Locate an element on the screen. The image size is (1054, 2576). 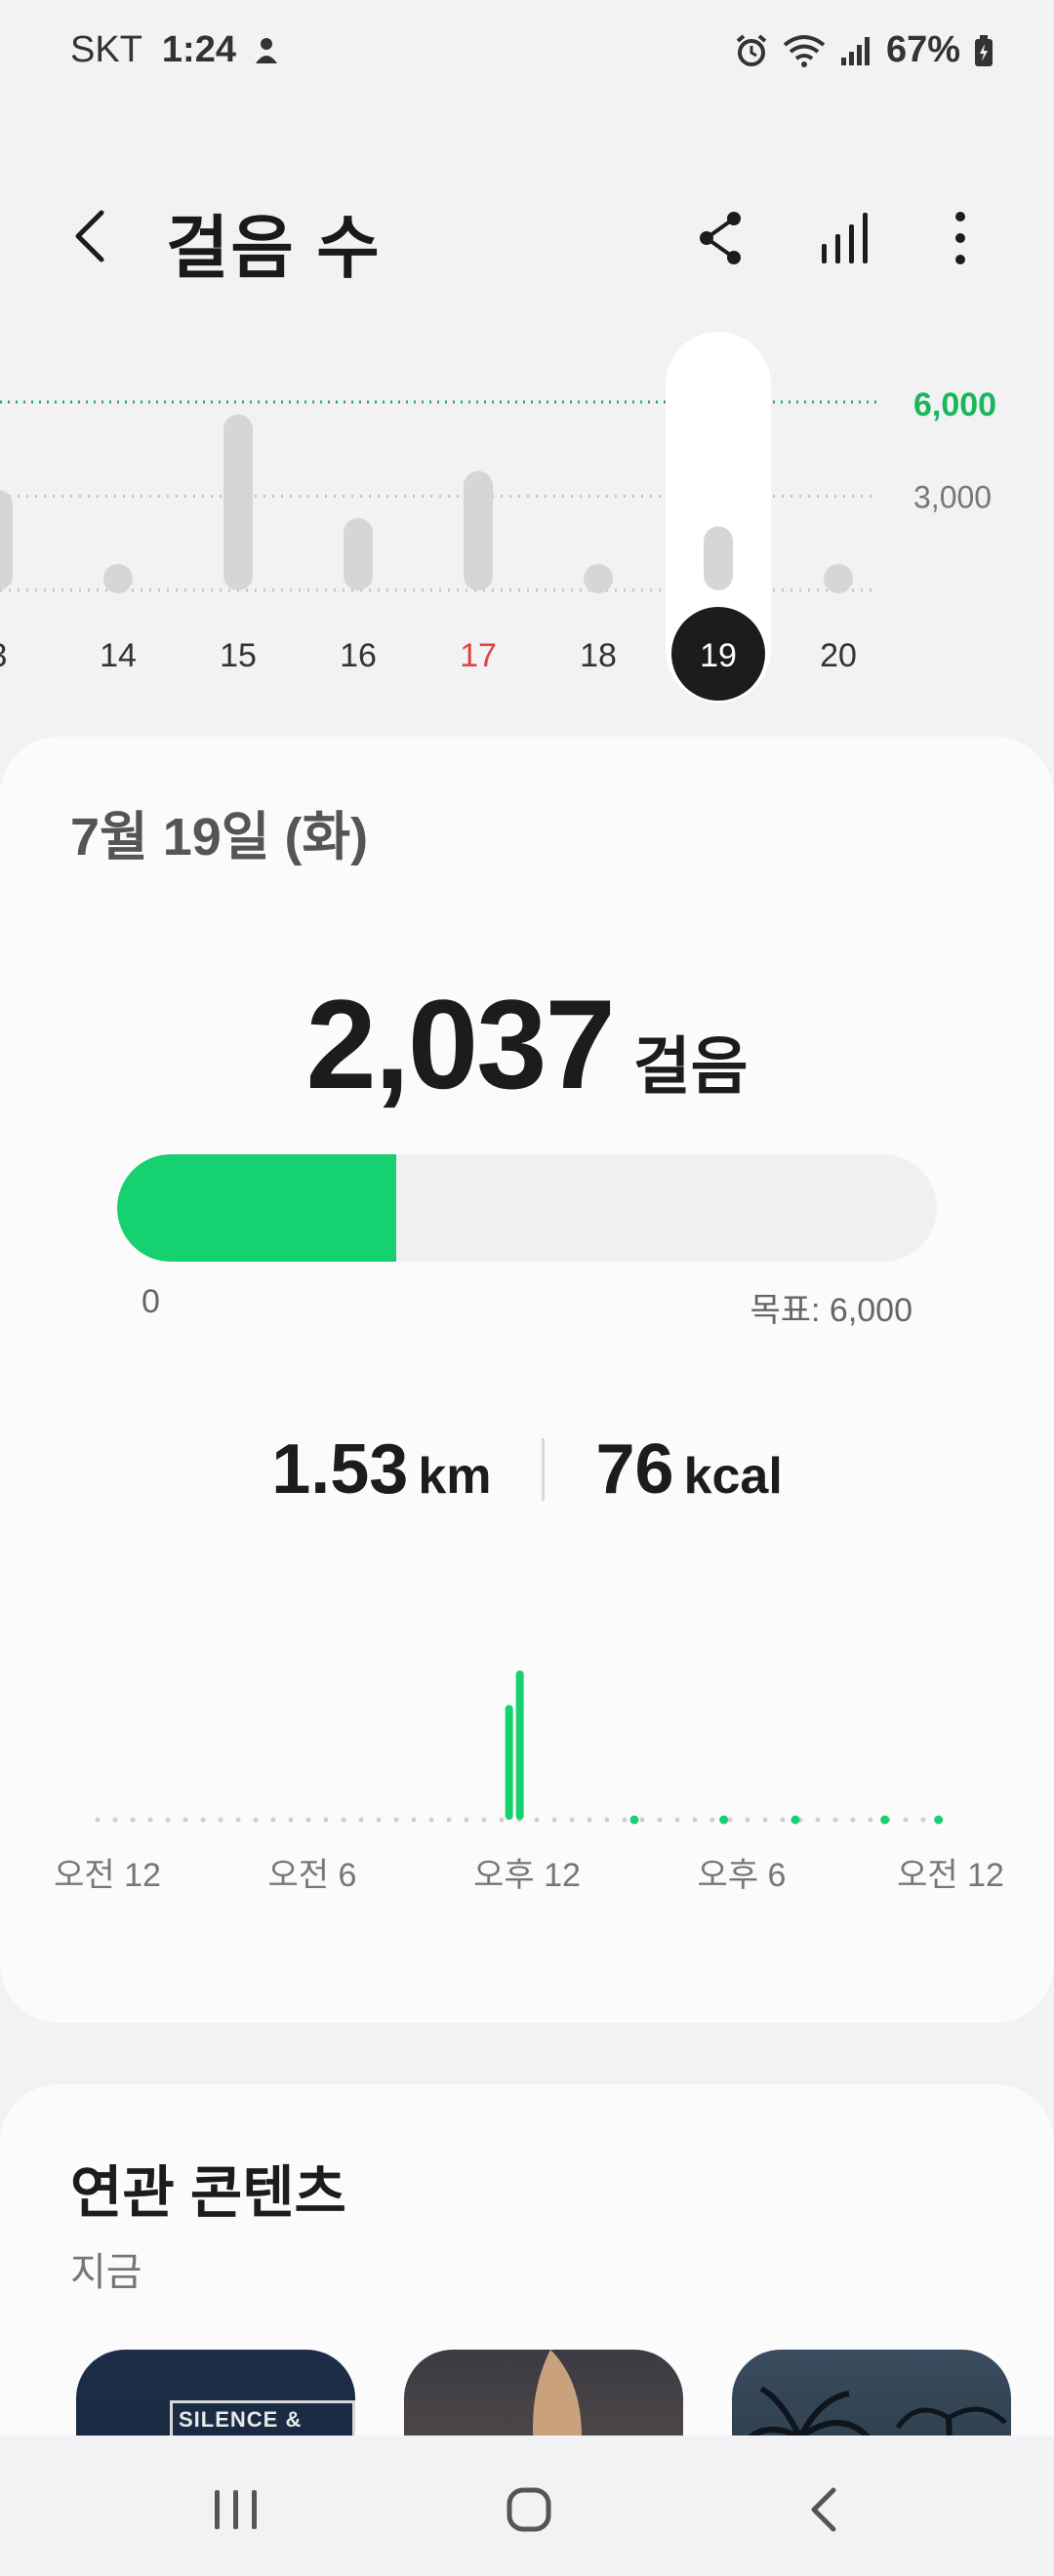
steps-total: 2,037 걸음 is located at coordinates (527, 1044).